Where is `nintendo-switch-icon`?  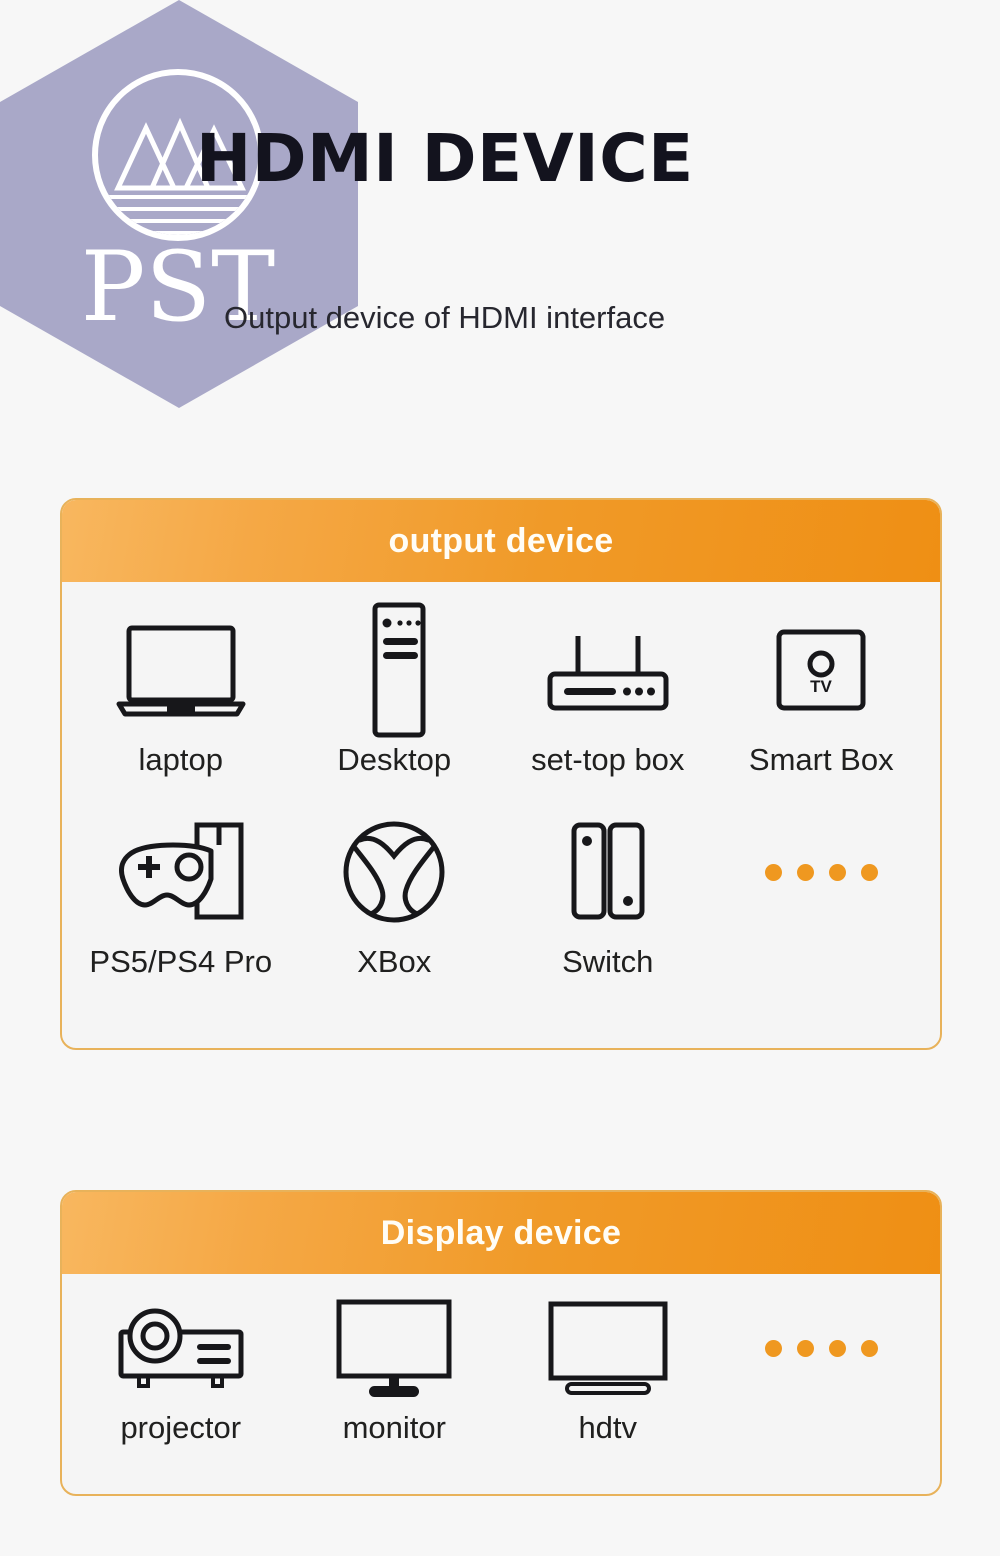 nintendo-switch-icon is located at coordinates (608, 872).